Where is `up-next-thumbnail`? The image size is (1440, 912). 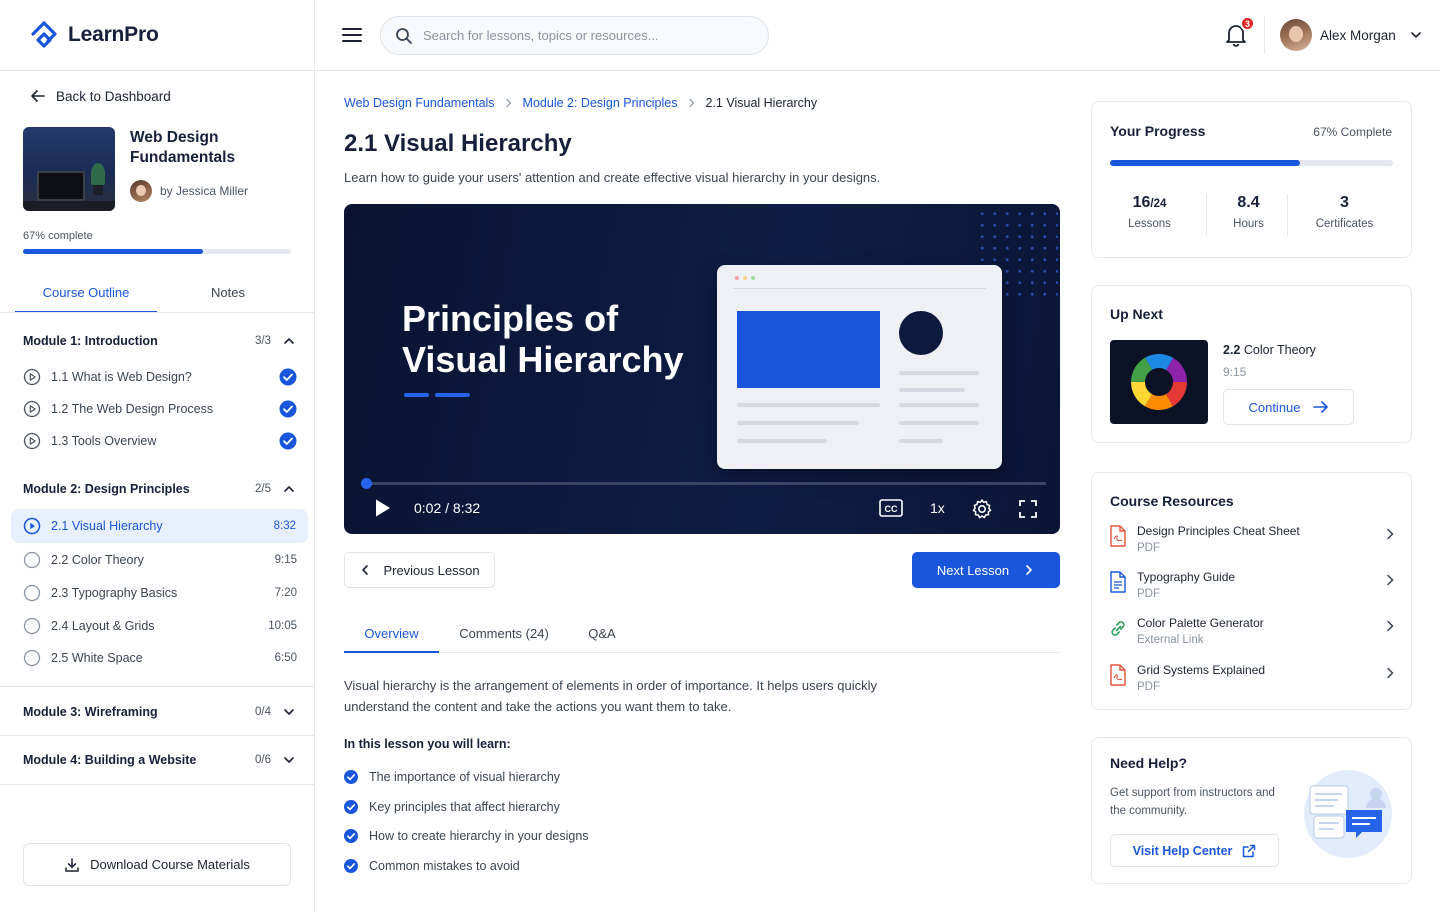
up-next-thumbnail is located at coordinates (1159, 382).